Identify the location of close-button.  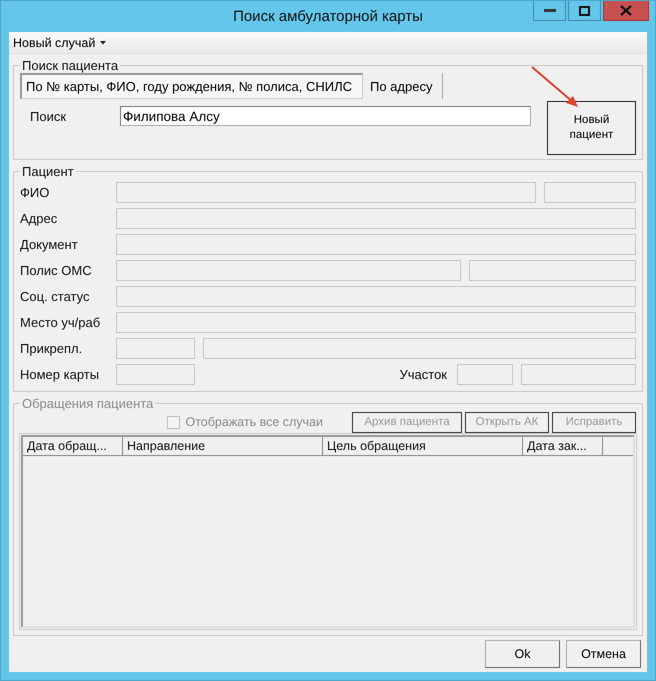
(626, 11).